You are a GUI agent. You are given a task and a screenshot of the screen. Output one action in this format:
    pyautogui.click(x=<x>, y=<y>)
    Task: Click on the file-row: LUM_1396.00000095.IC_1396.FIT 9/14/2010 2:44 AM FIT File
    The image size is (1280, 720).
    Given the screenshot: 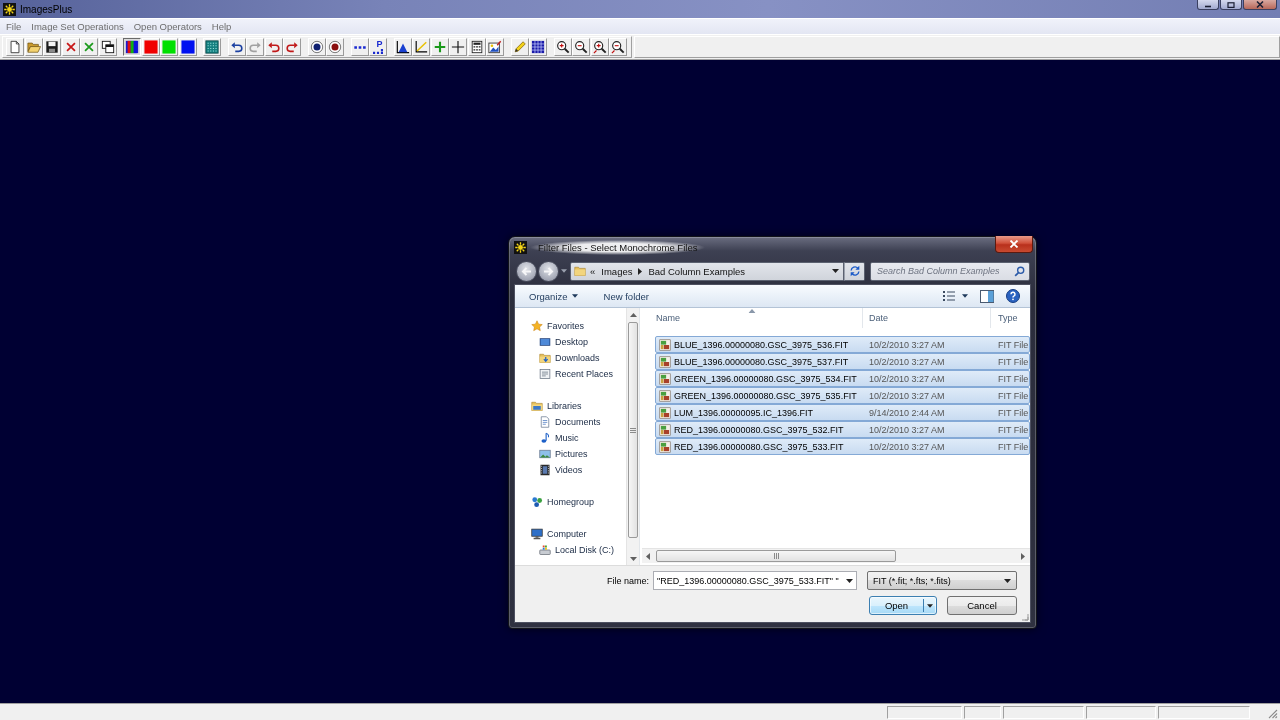 What is the action you would take?
    pyautogui.click(x=842, y=412)
    